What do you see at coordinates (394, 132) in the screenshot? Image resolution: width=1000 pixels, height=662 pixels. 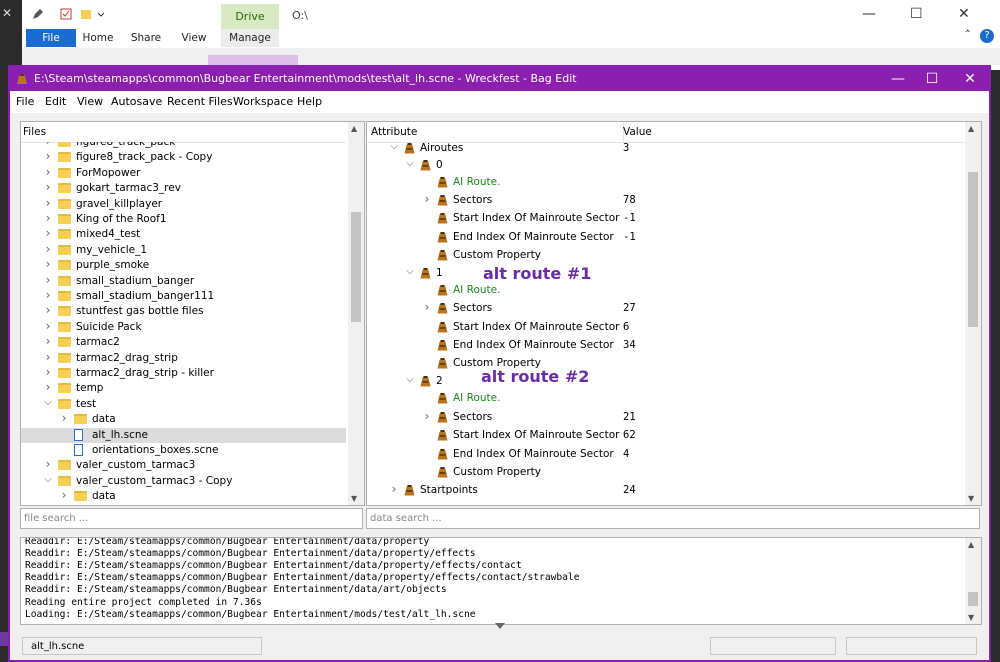 I see `attribute-column-header: Attribute` at bounding box center [394, 132].